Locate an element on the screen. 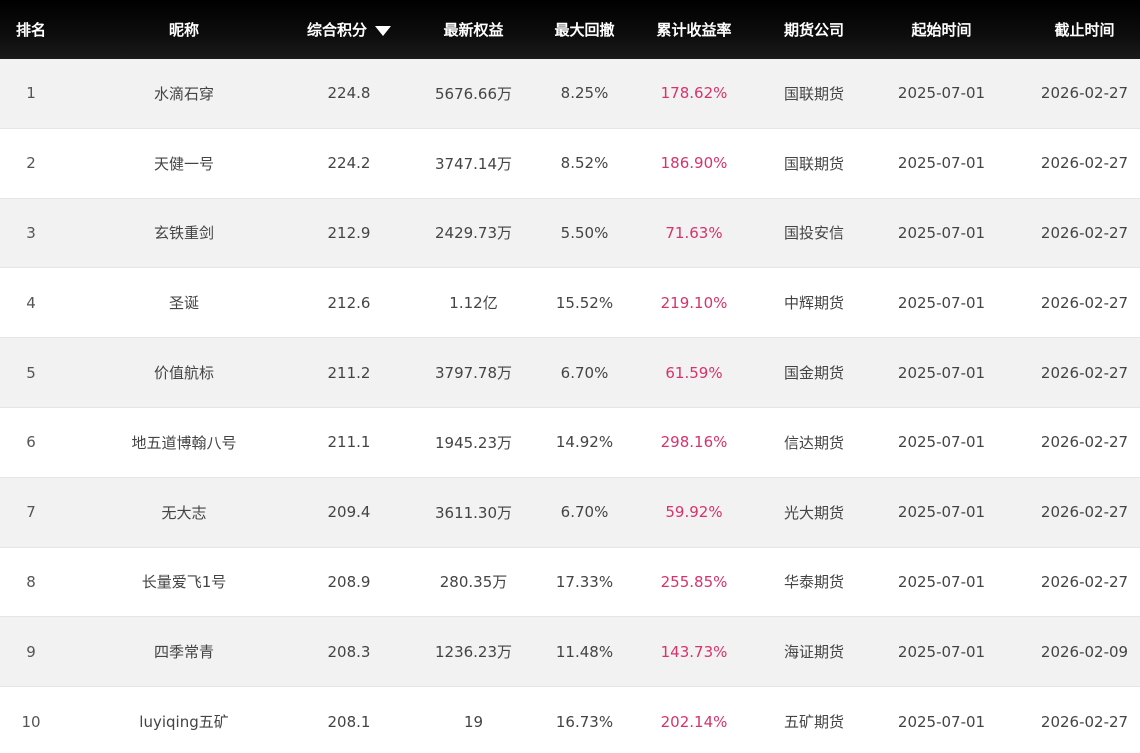  cell-rank: 4 is located at coordinates (31, 302).